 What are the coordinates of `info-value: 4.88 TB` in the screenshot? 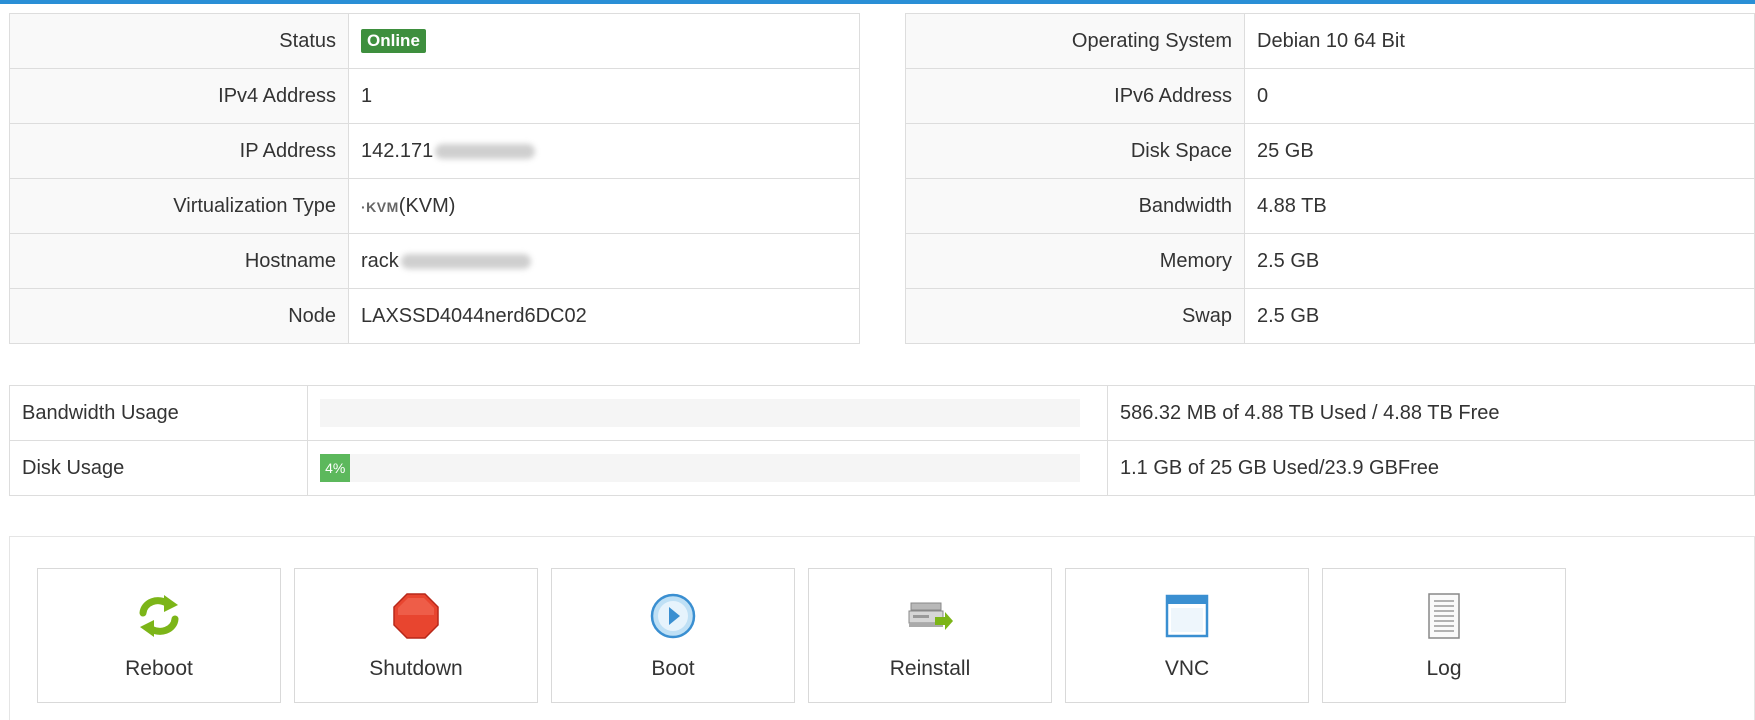 It's located at (1499, 206).